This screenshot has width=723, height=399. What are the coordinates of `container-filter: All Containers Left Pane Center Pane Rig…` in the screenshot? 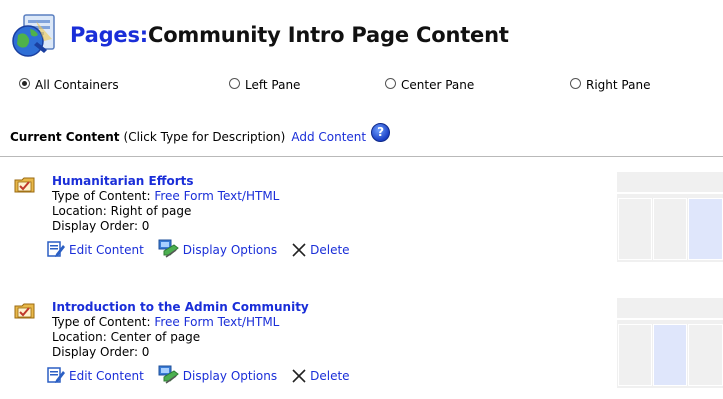 It's located at (361, 87).